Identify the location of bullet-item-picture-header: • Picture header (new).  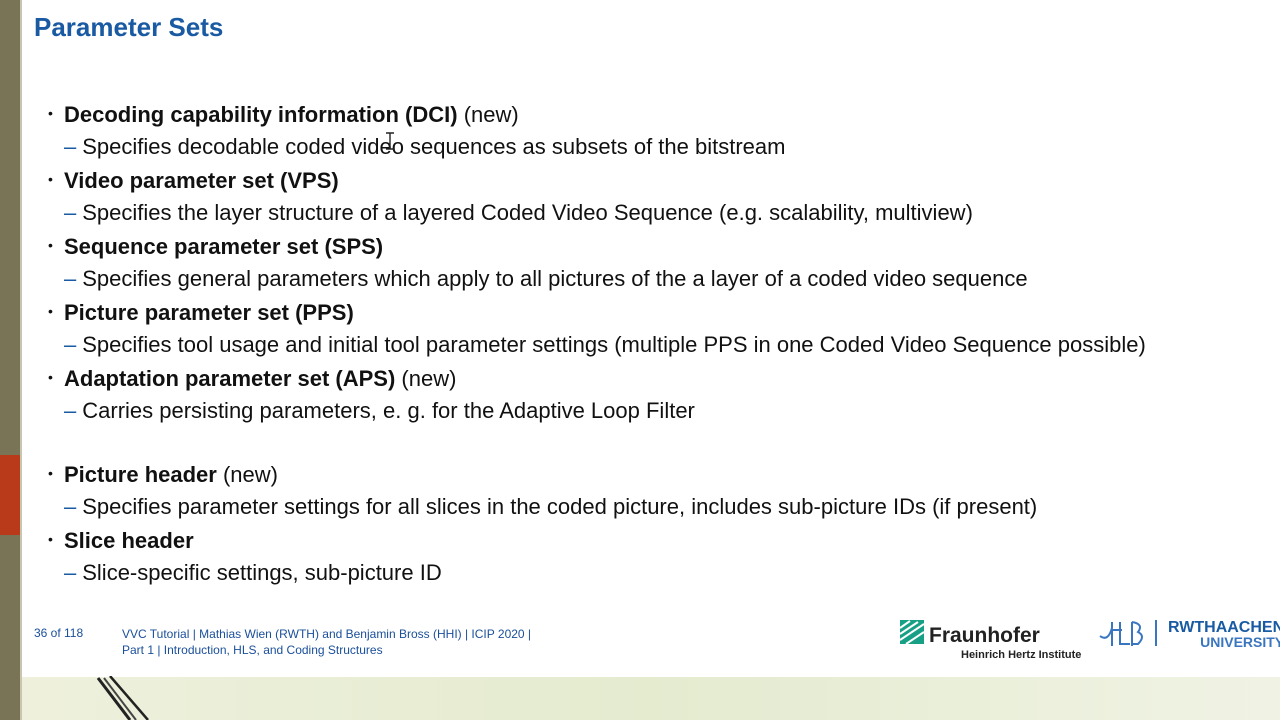
(660, 474).